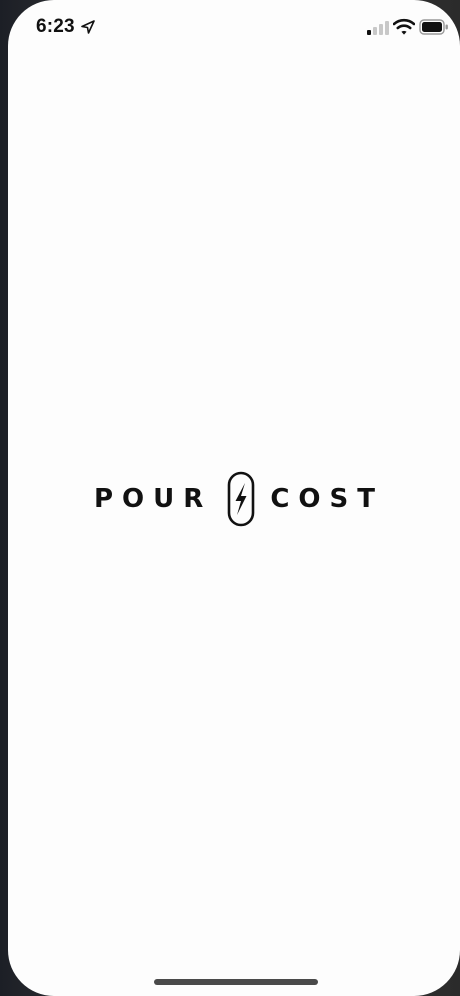 This screenshot has width=460, height=996. I want to click on status-bar: 6:23, so click(234, 28).